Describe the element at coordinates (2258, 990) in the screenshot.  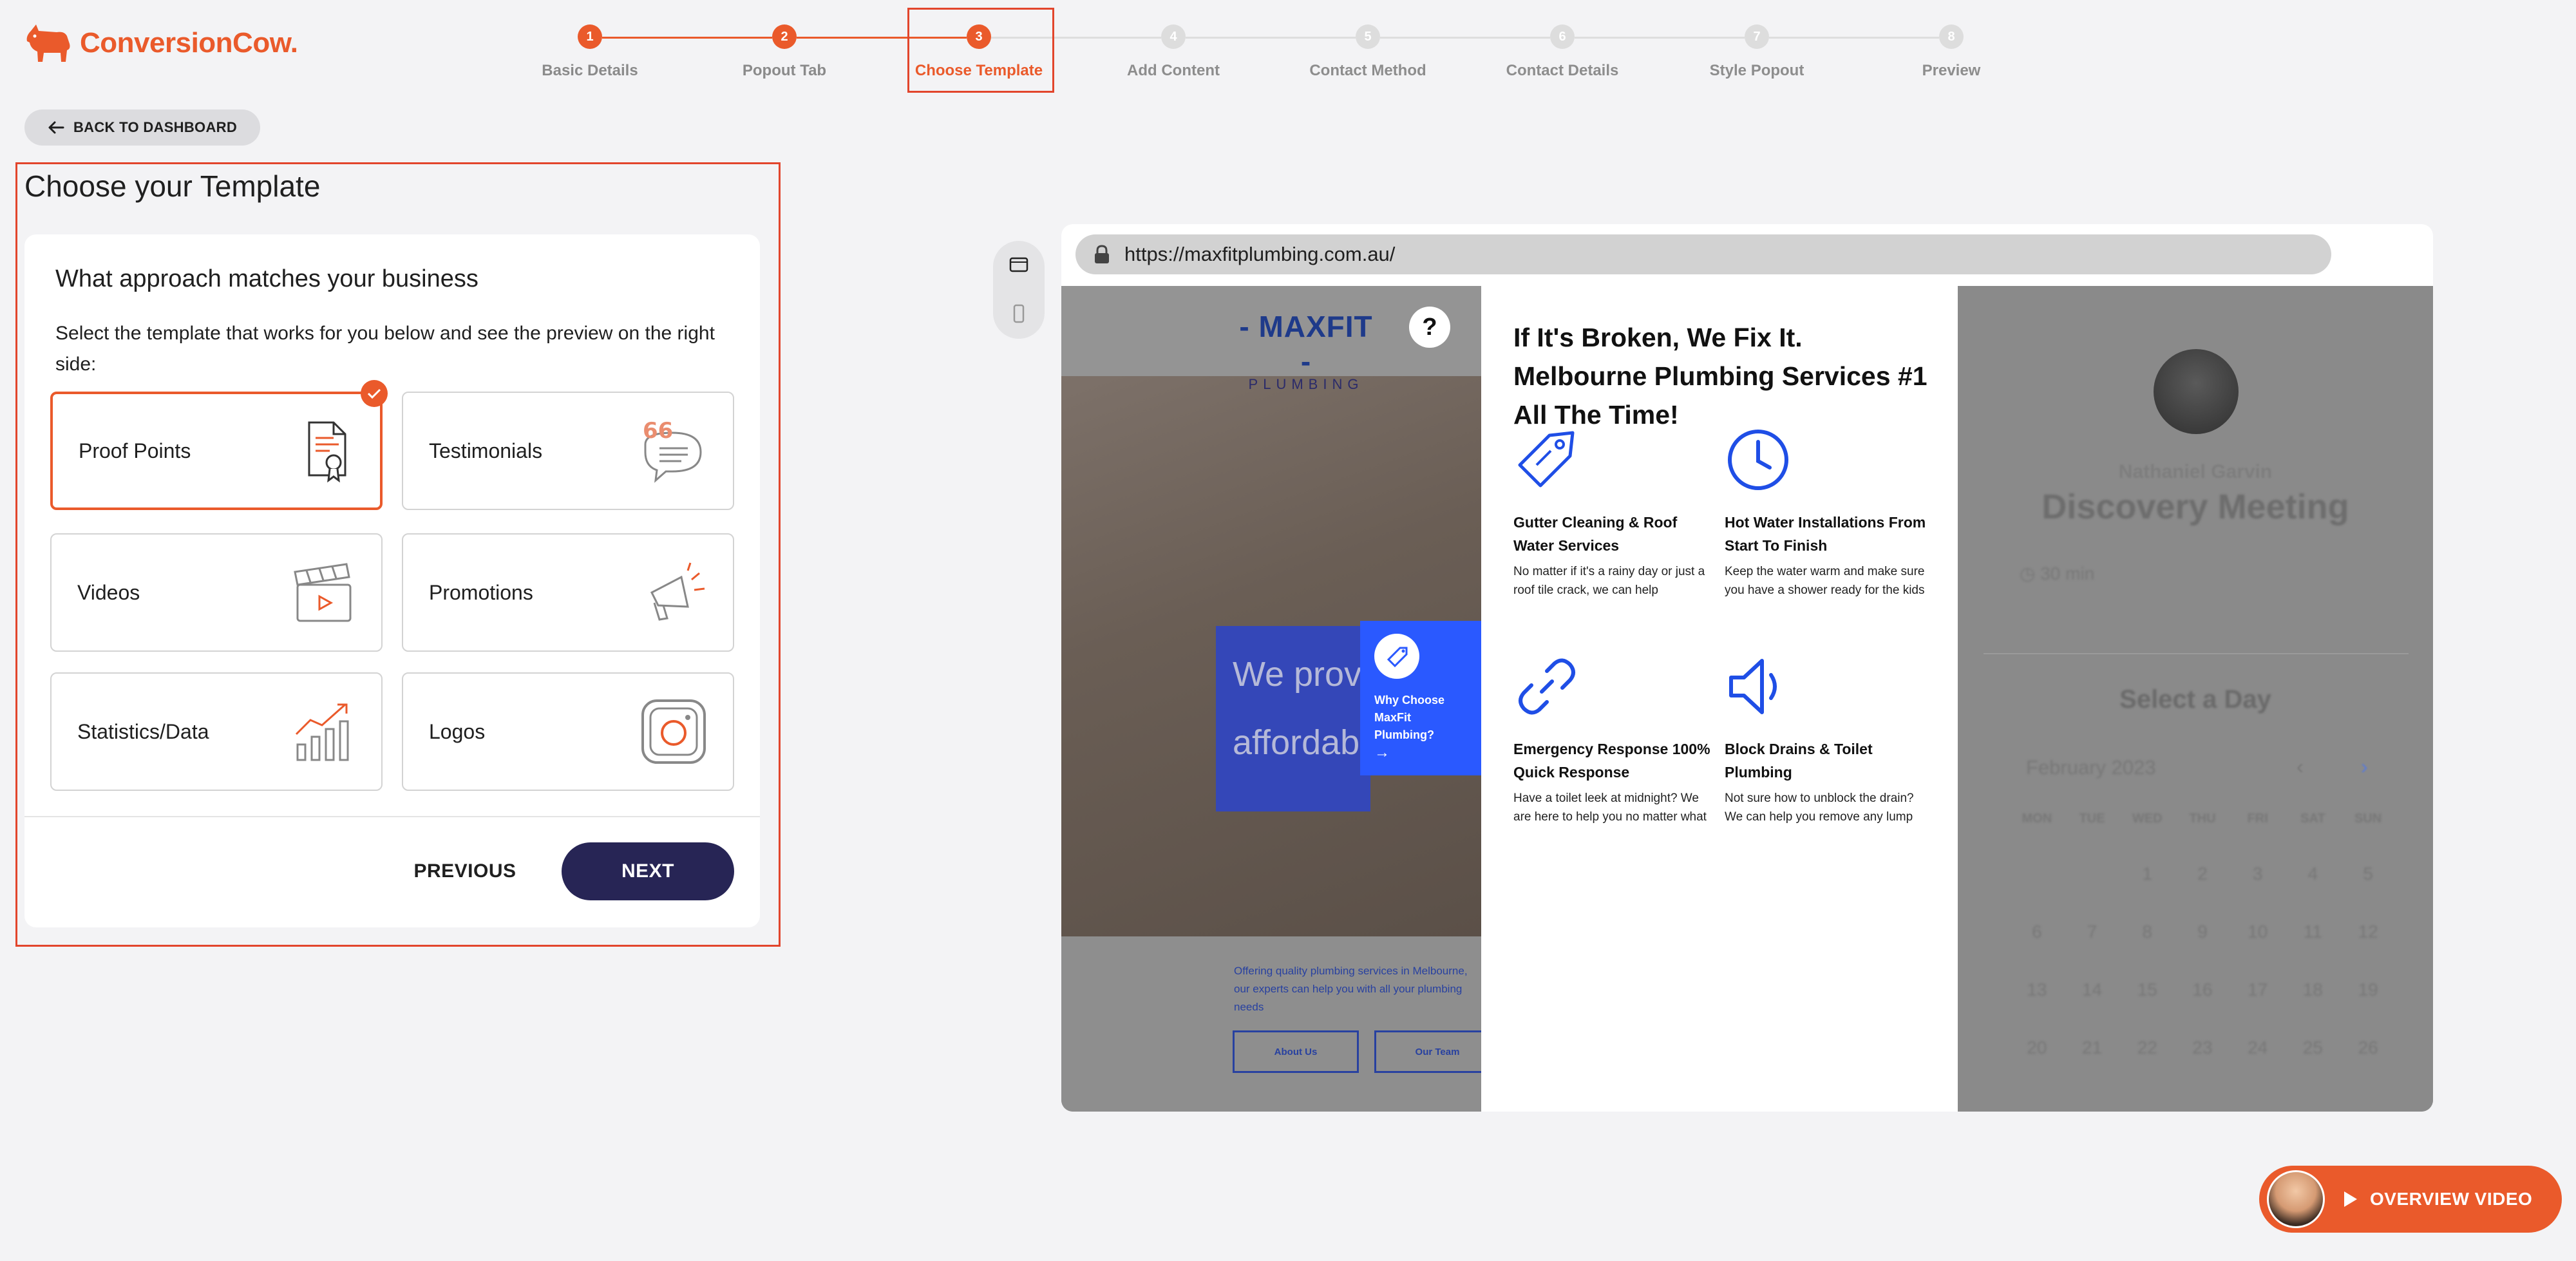
I see `calendar-date: 17` at that location.